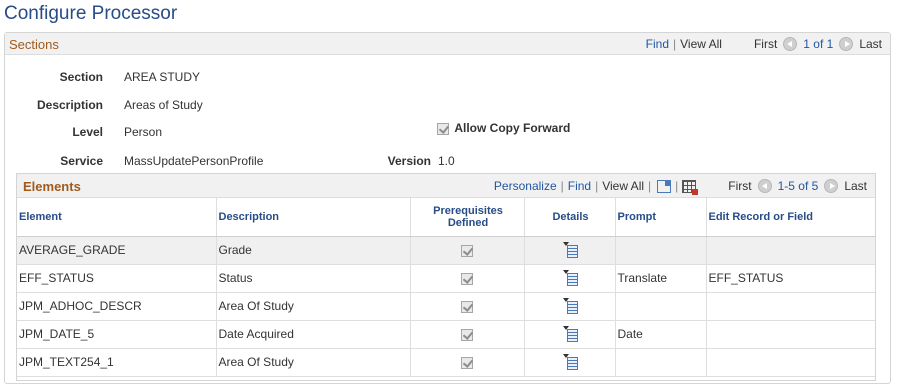 The width and height of the screenshot is (899, 388). What do you see at coordinates (143, 132) in the screenshot?
I see `level-value: Person` at bounding box center [143, 132].